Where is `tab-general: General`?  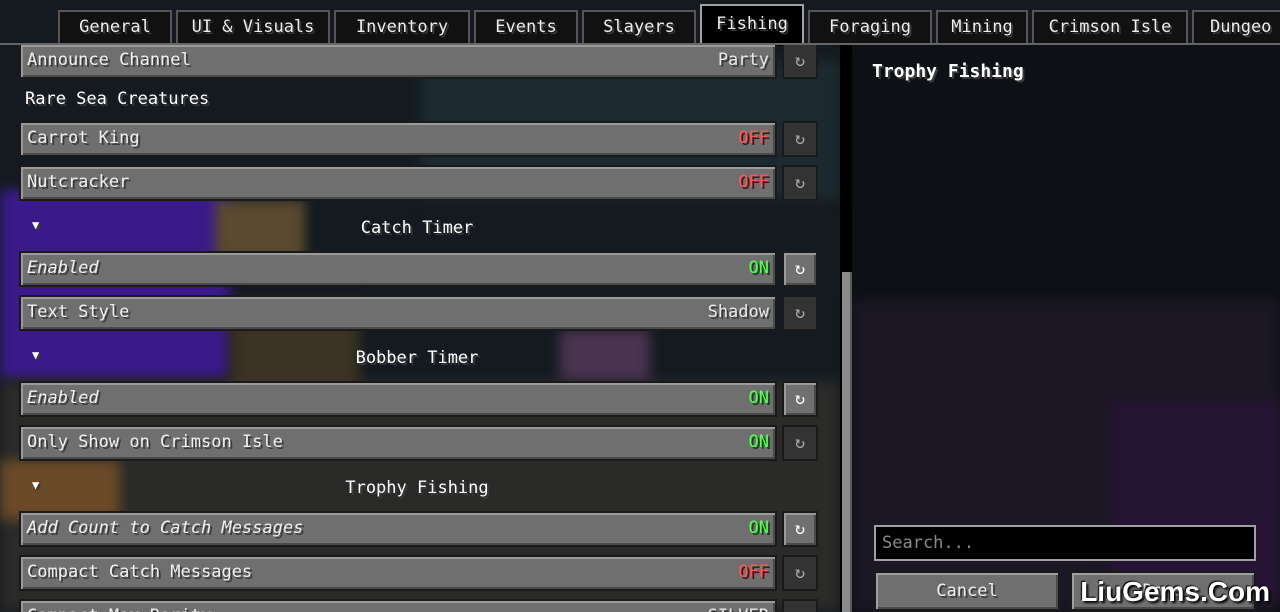
tab-general: General is located at coordinates (115, 27).